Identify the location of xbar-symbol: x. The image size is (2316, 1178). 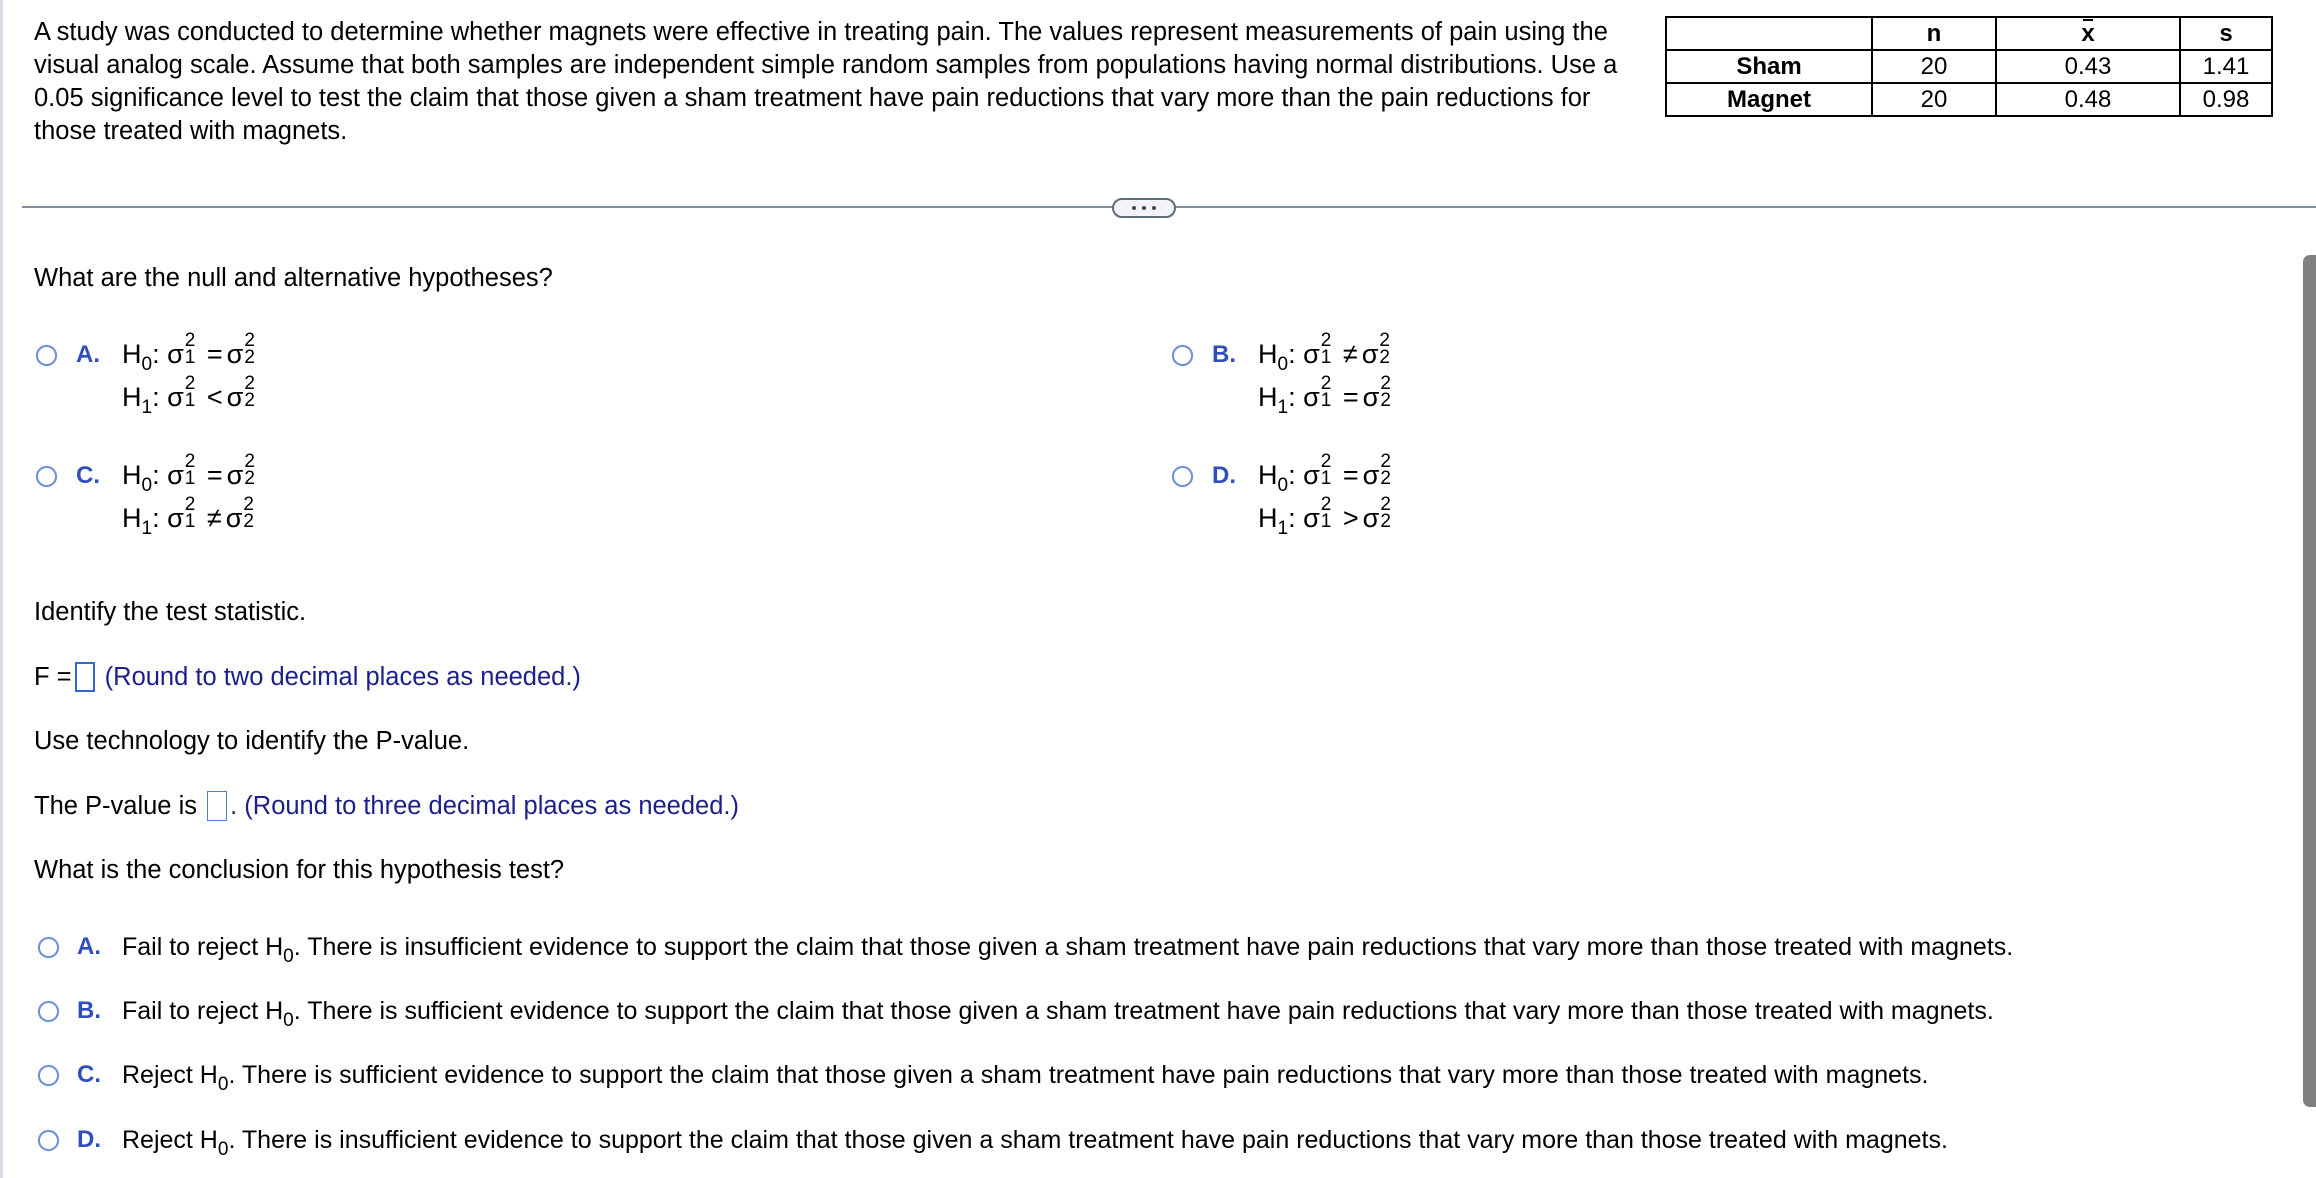
(2088, 33).